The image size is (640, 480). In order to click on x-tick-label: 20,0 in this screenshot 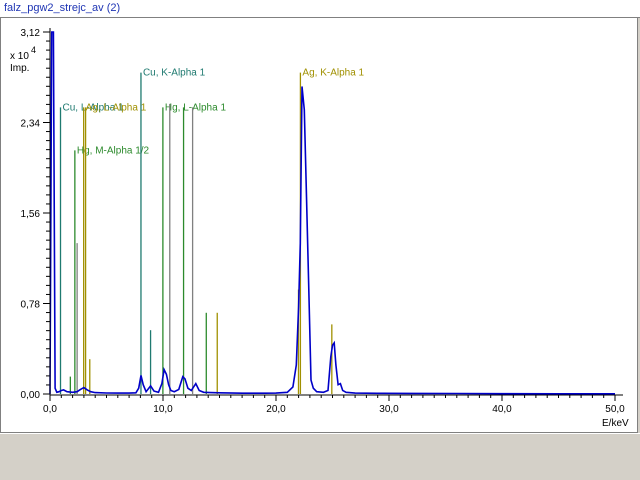, I will do `click(276, 409)`.